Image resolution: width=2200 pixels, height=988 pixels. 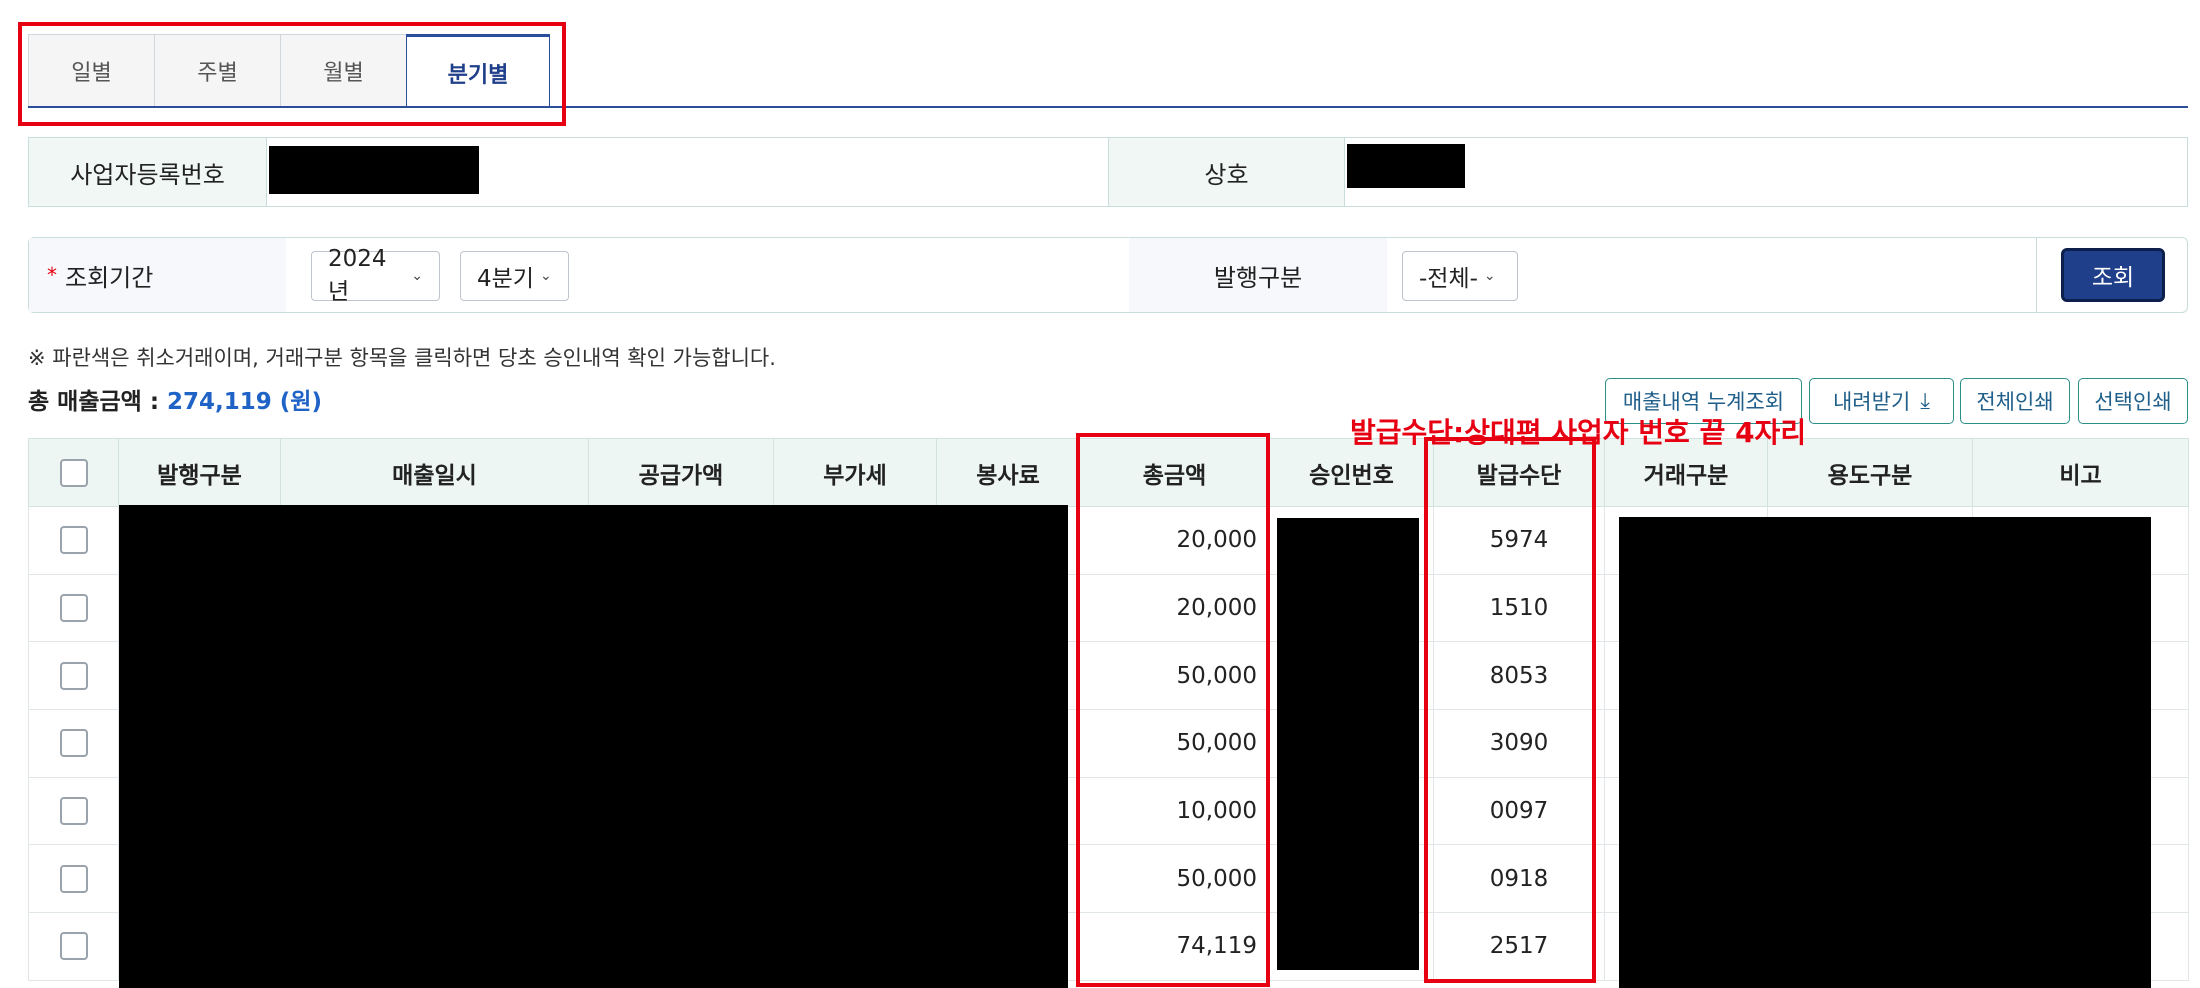 I want to click on company-name-value, so click(x=1766, y=172).